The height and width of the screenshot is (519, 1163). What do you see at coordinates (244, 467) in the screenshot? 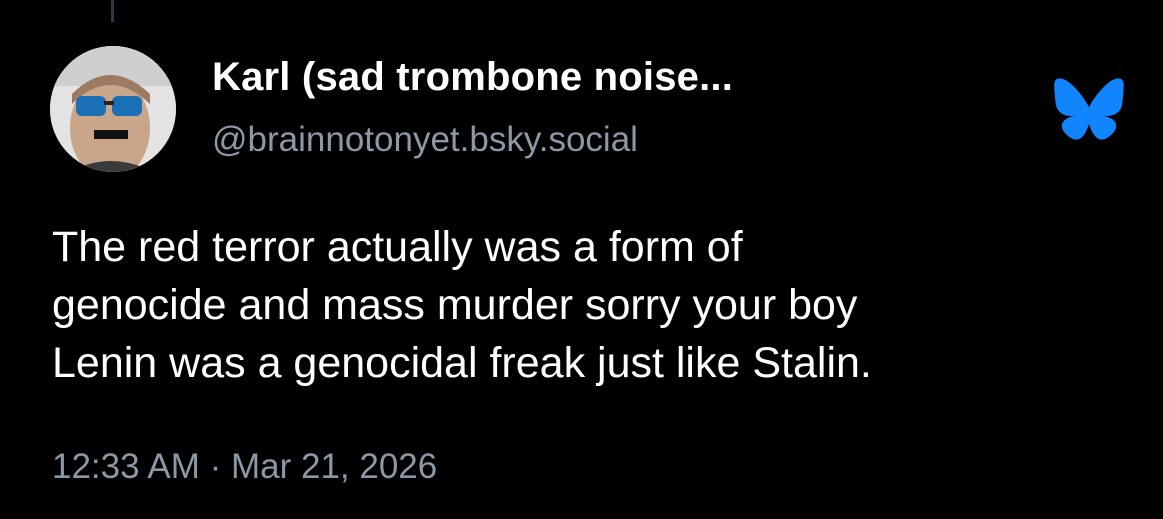
I see `post-timestamp: 12:33 AM · Mar 21, 2026` at bounding box center [244, 467].